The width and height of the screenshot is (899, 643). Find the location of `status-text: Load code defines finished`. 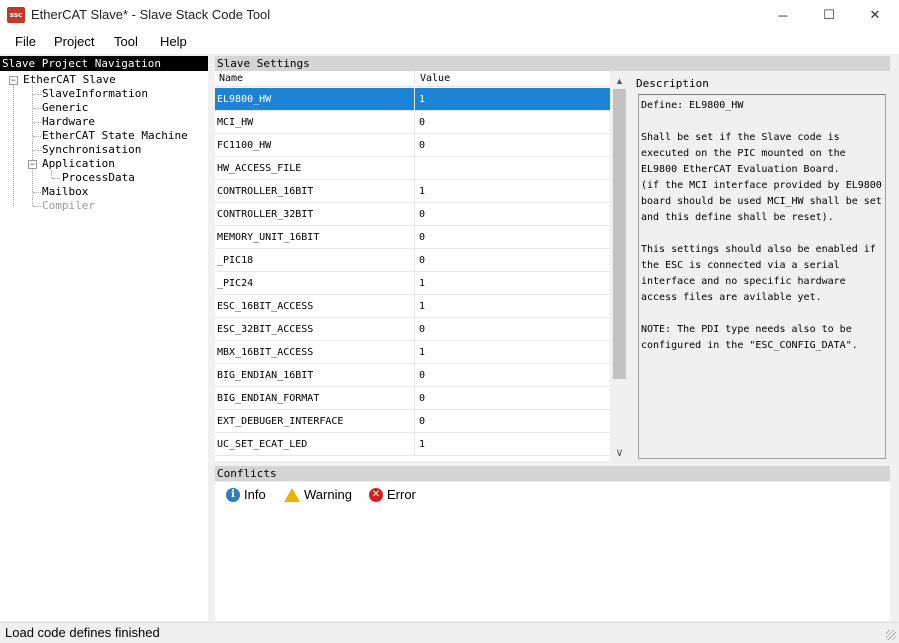

status-text: Load code defines finished is located at coordinates (82, 632).